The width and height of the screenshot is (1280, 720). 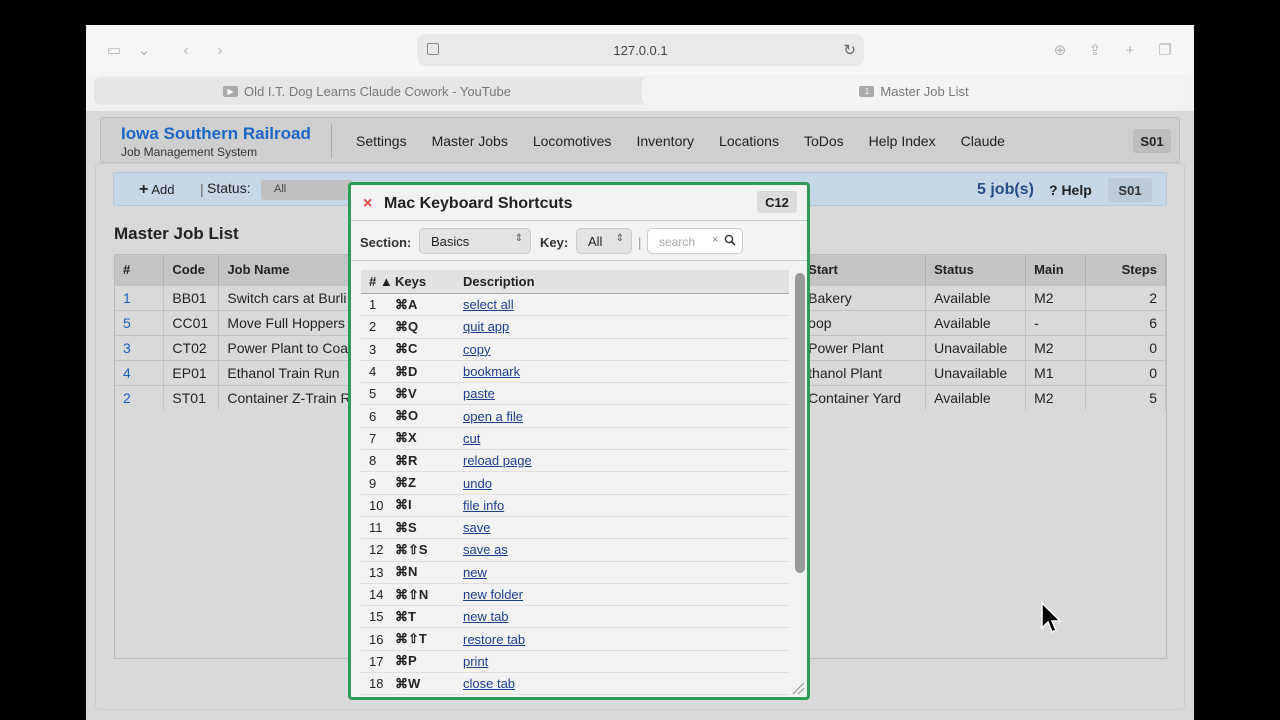 I want to click on col-header: Steps, so click(x=1125, y=270).